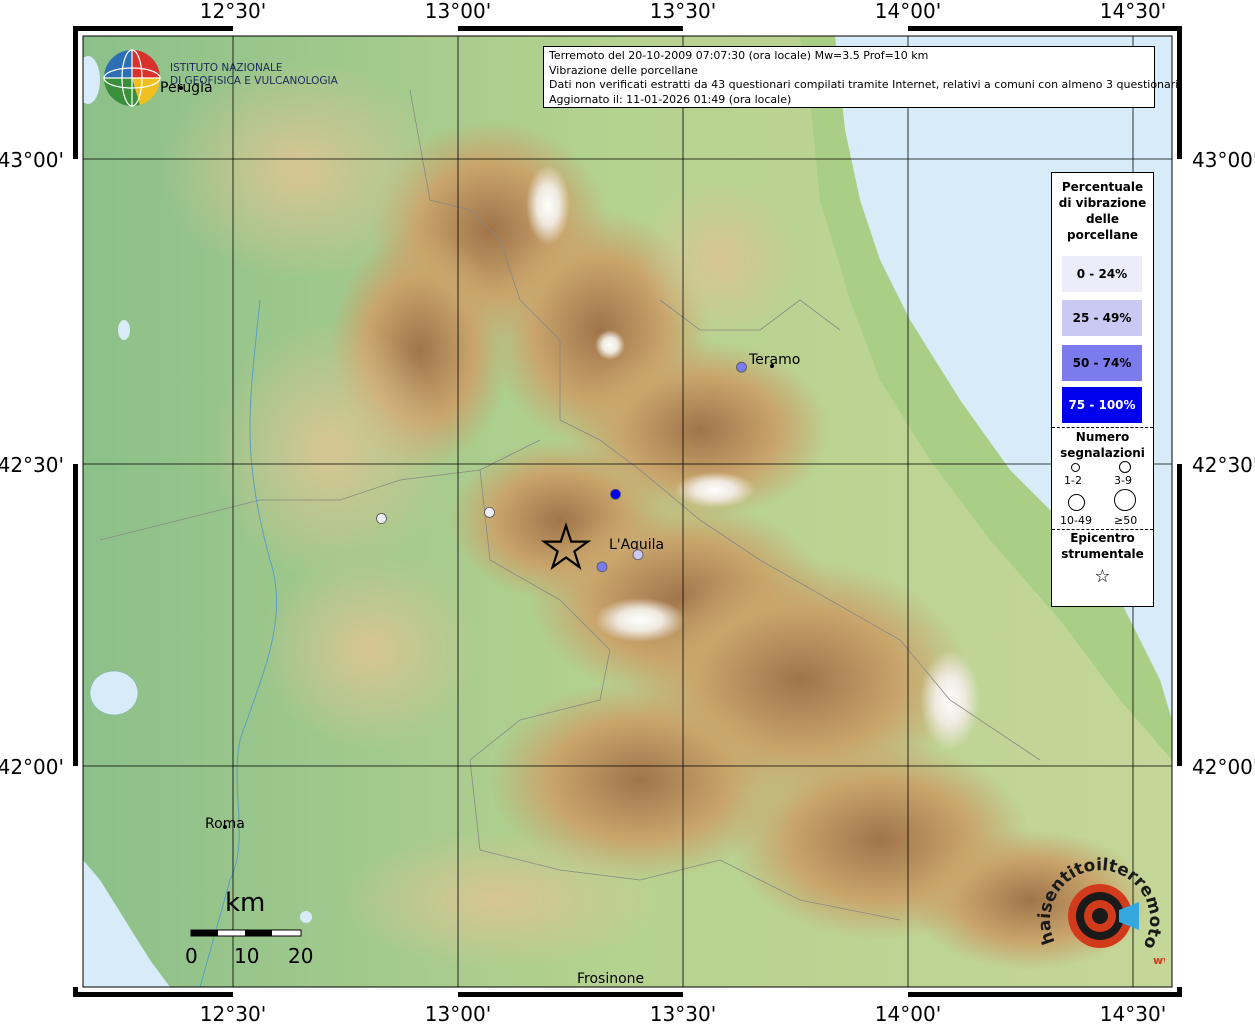 The width and height of the screenshot is (1255, 1024). Describe the element at coordinates (1102, 427) in the screenshot. I see `legend-separator` at that location.